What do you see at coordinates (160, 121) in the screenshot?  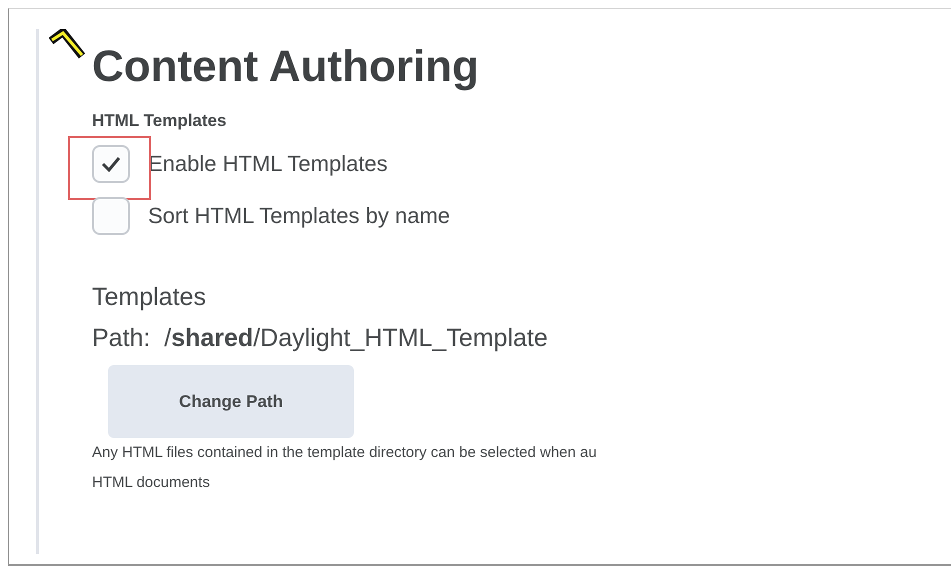 I see `section-heading: HTML Templates` at bounding box center [160, 121].